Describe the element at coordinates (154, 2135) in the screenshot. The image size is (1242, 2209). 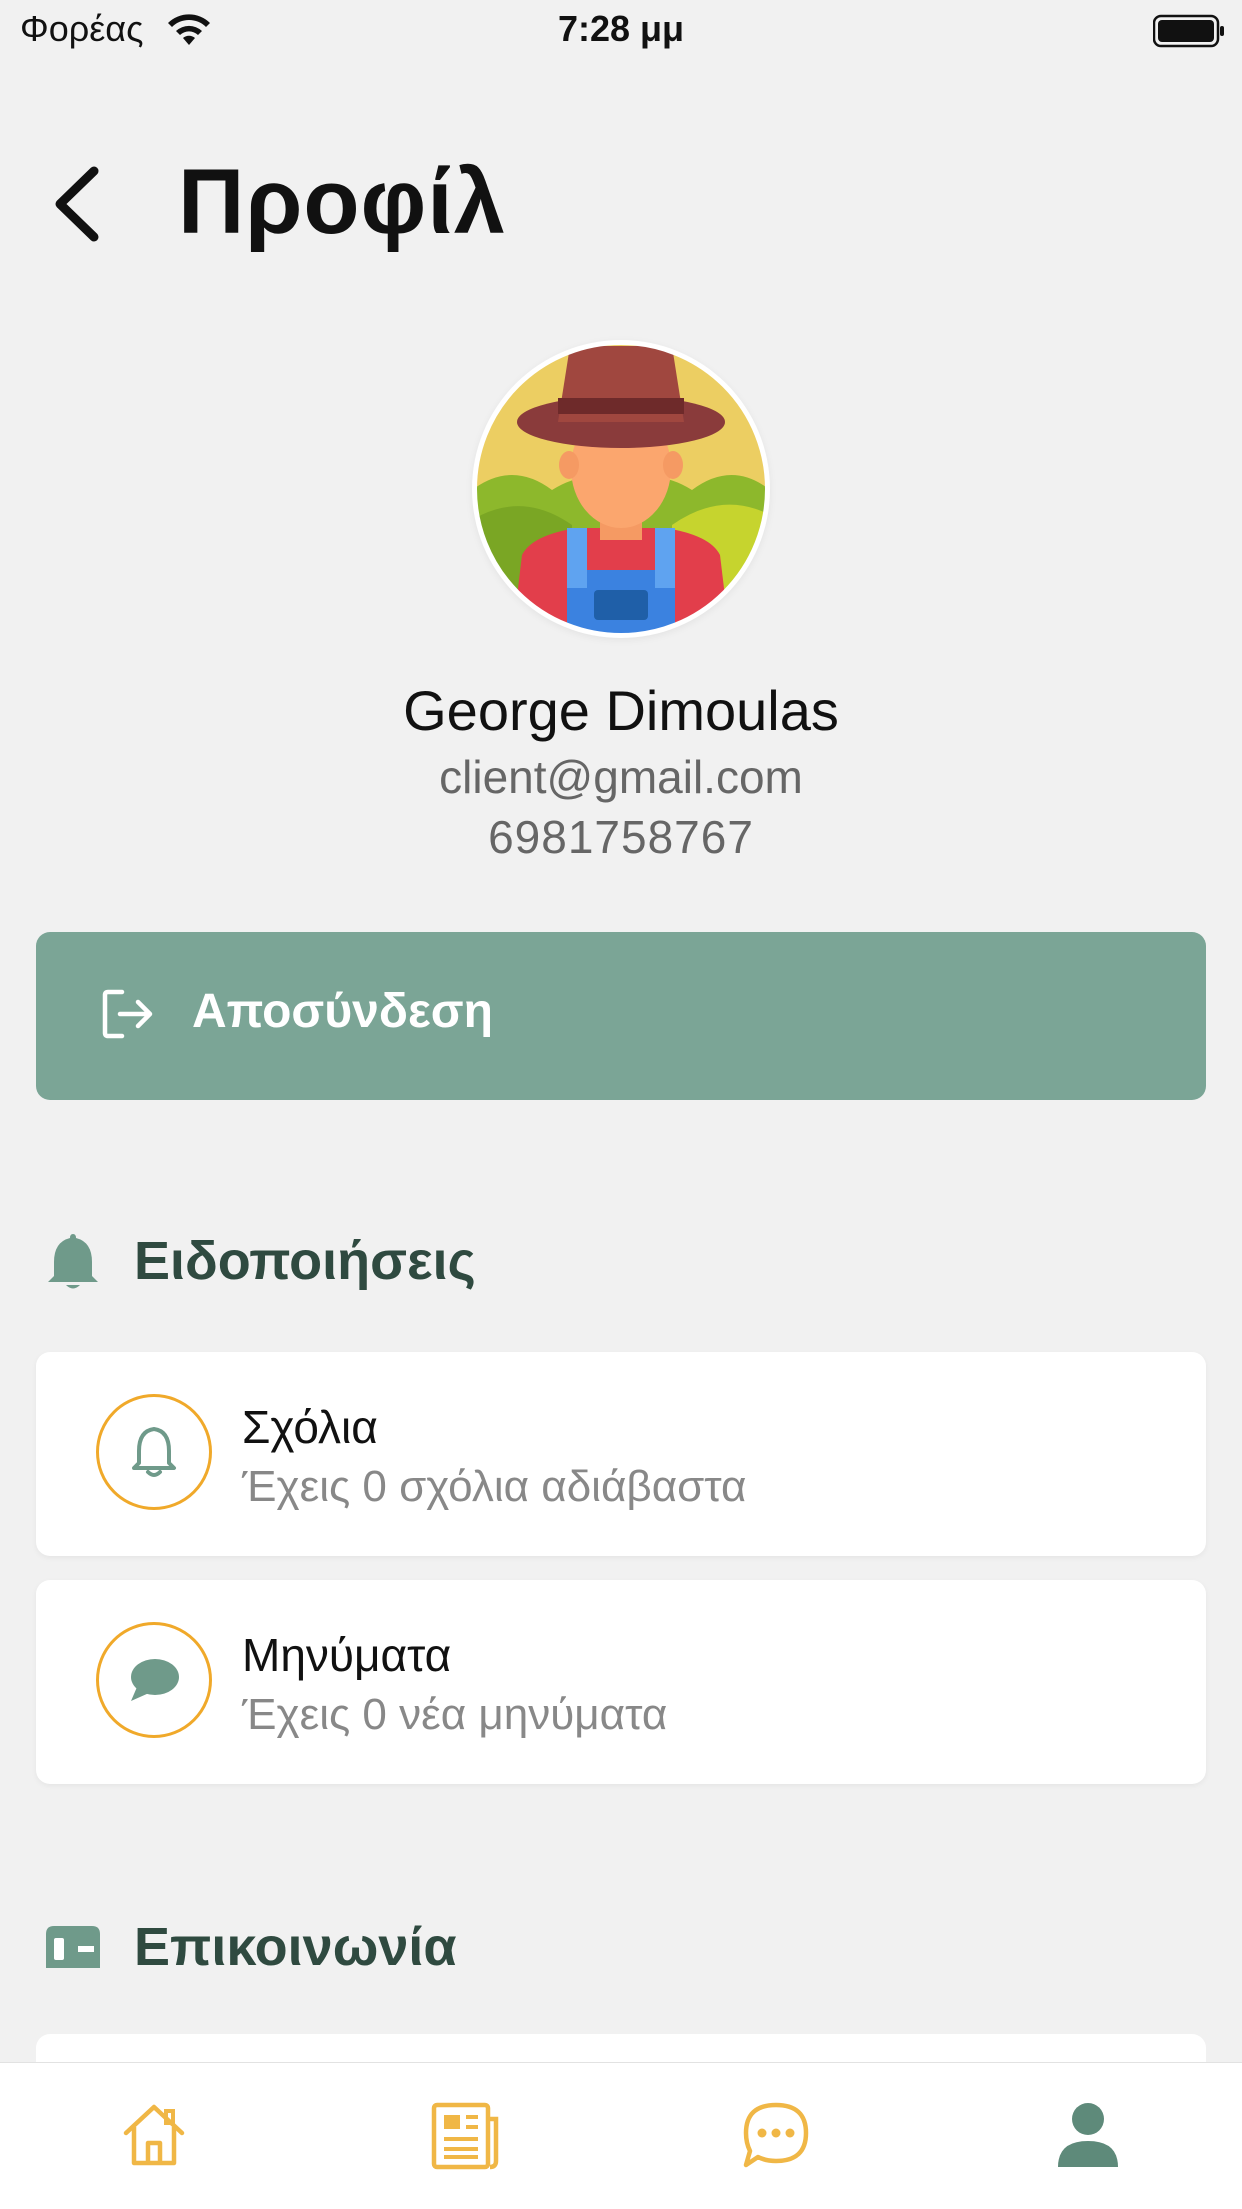
I see `home-icon` at that location.